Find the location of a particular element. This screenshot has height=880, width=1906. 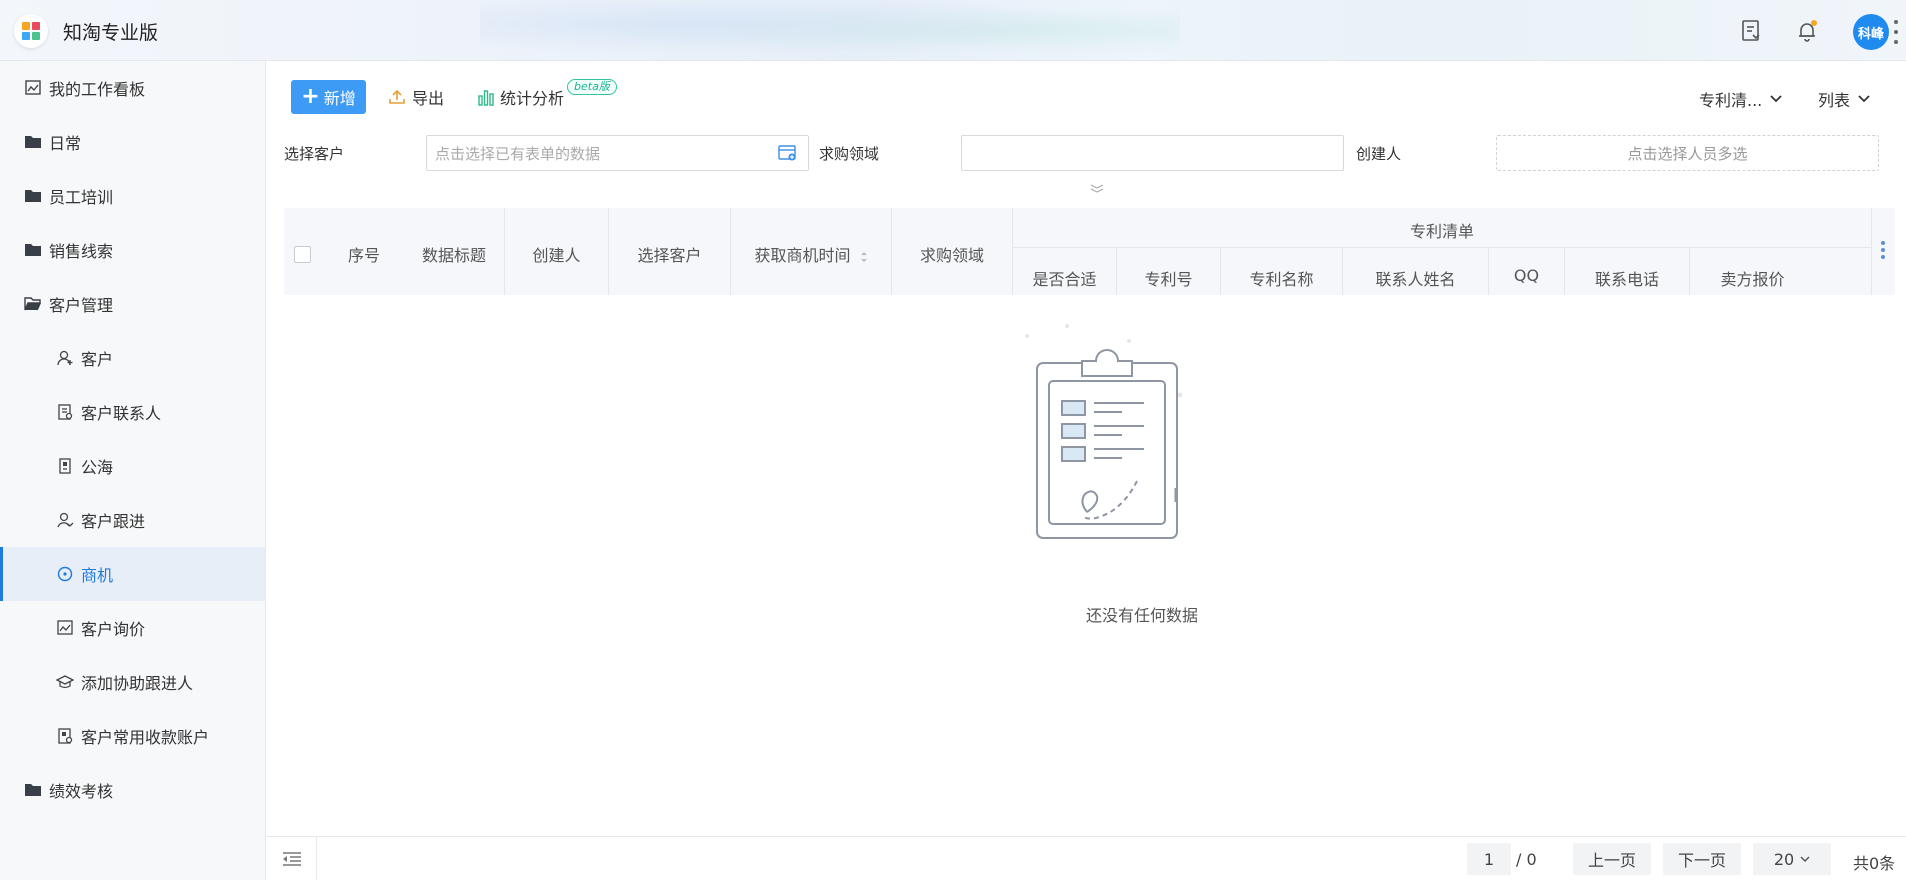

statistics-label: 统计分析 is located at coordinates (532, 98).